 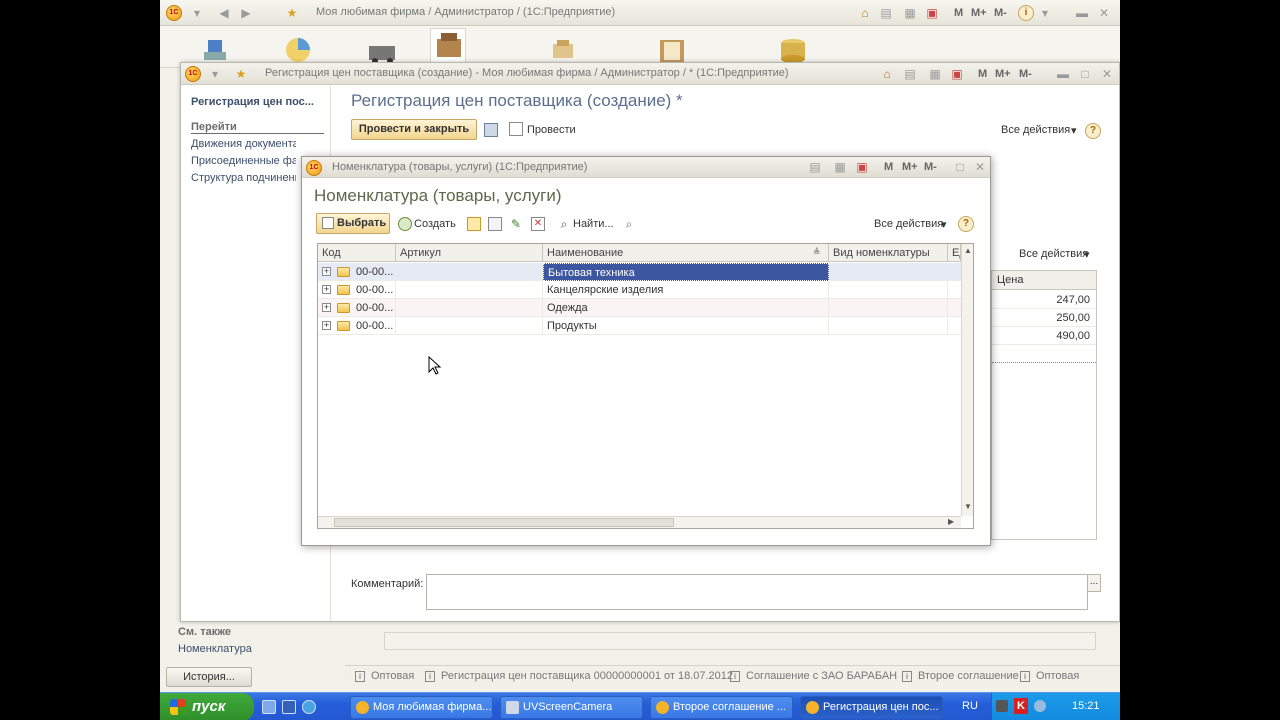 What do you see at coordinates (538, 224) in the screenshot?
I see `delete-mark-icon: ✕` at bounding box center [538, 224].